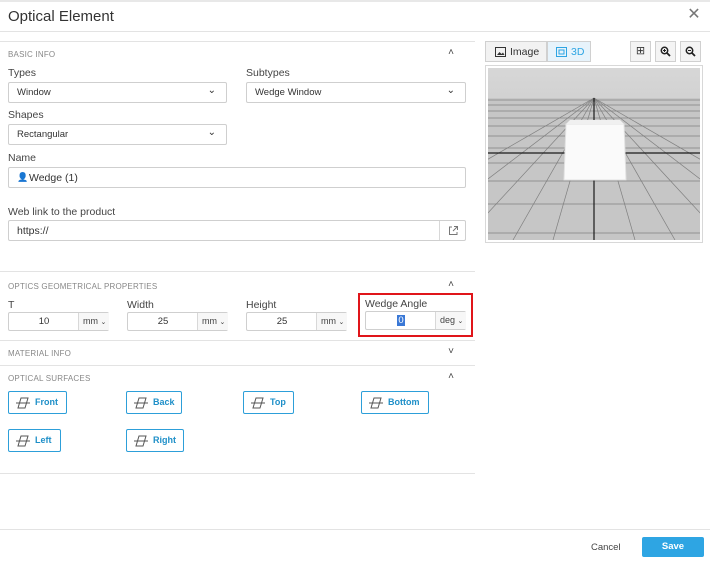 The width and height of the screenshot is (710, 561). I want to click on cancel-button: Cancel, so click(606, 547).